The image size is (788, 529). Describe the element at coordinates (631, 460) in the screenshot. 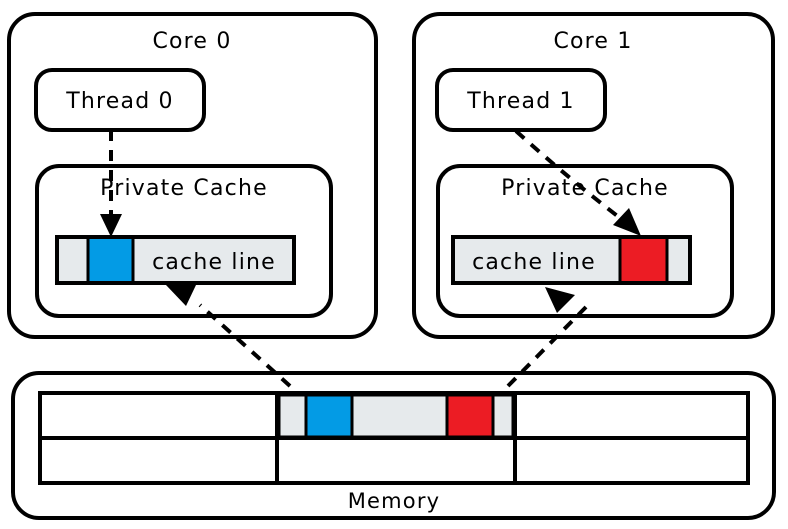

I see `memory-cell-r1c2` at that location.